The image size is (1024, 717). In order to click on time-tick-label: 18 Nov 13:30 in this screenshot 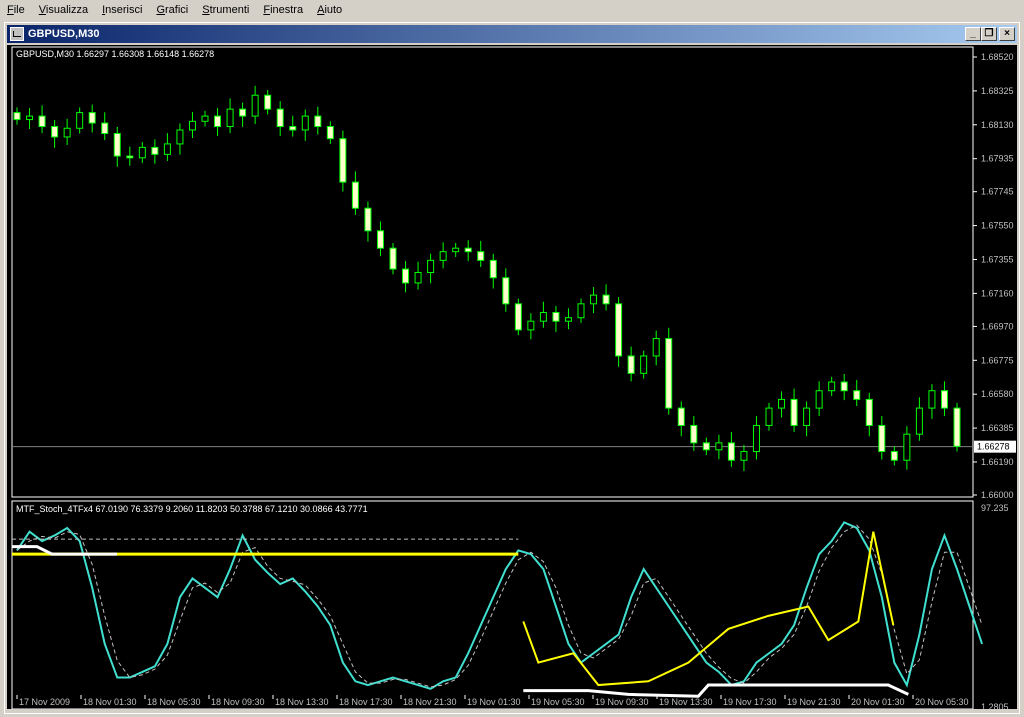, I will do `click(302, 702)`.